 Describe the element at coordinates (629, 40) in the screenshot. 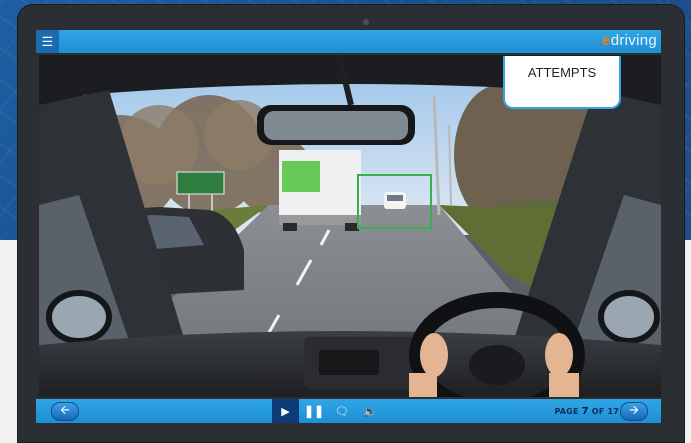

I see `brand-logo: edriving` at that location.